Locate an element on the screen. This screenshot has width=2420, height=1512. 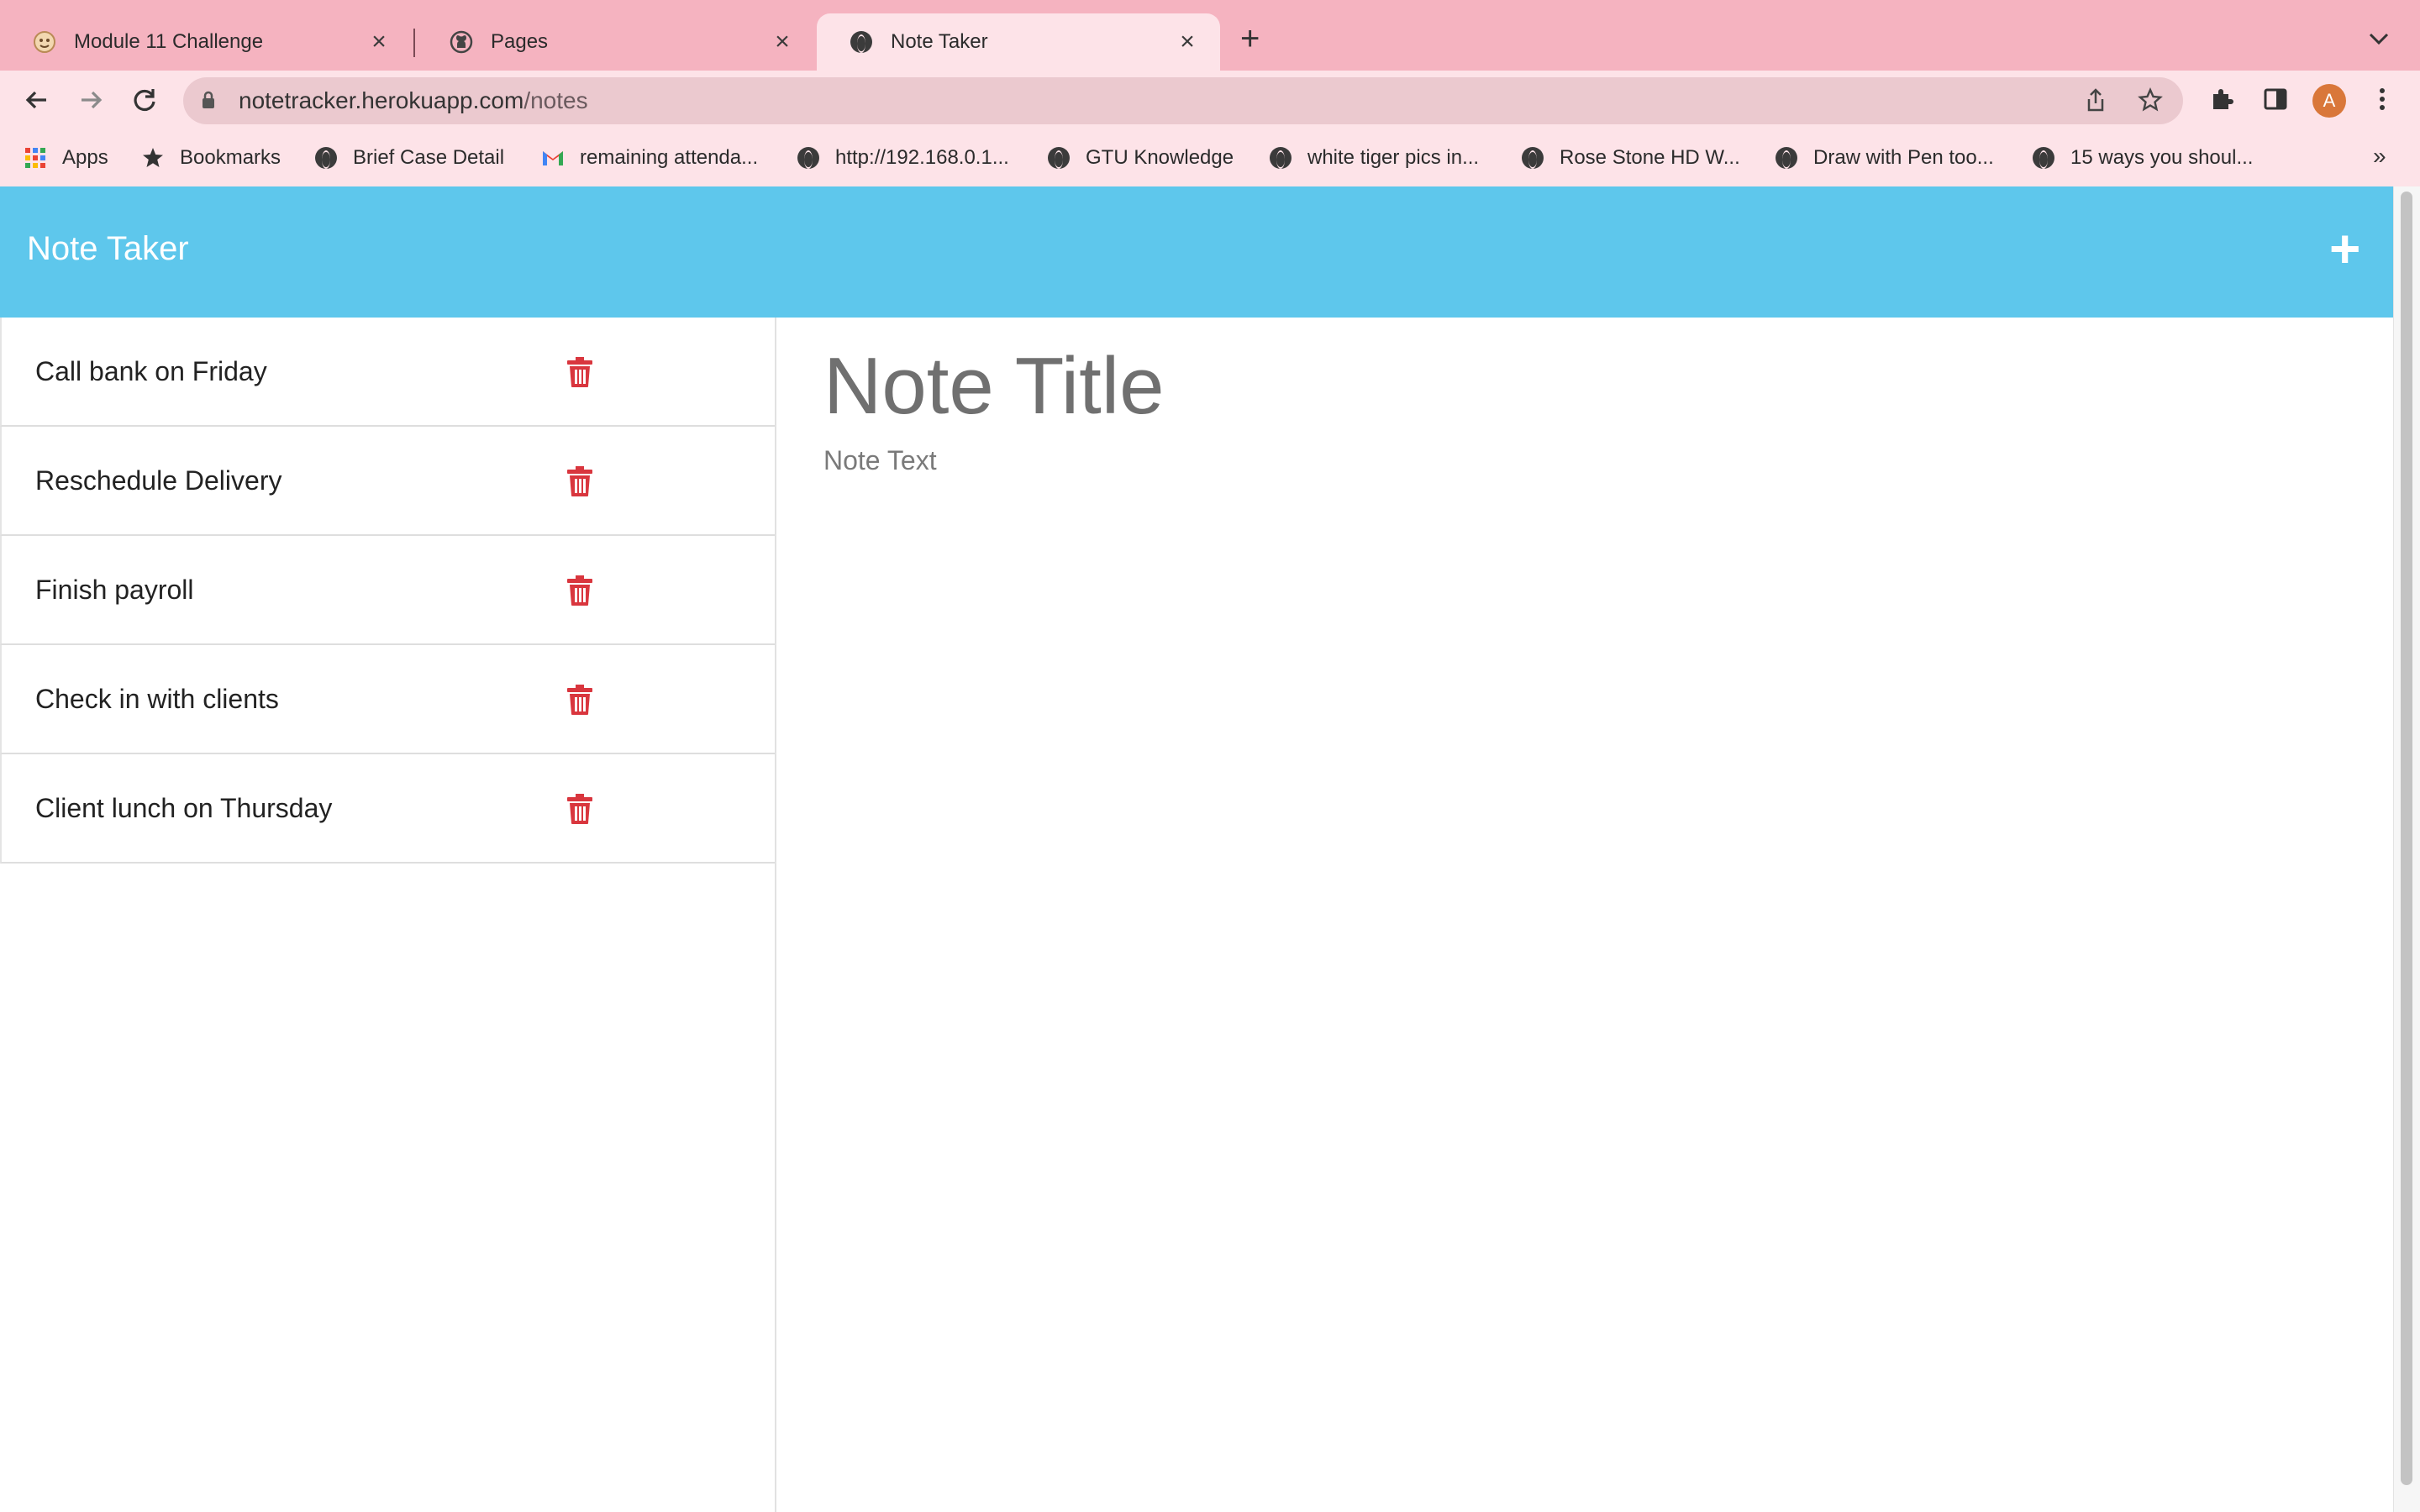
note-list-item: Check in with clients is located at coordinates (387, 699).